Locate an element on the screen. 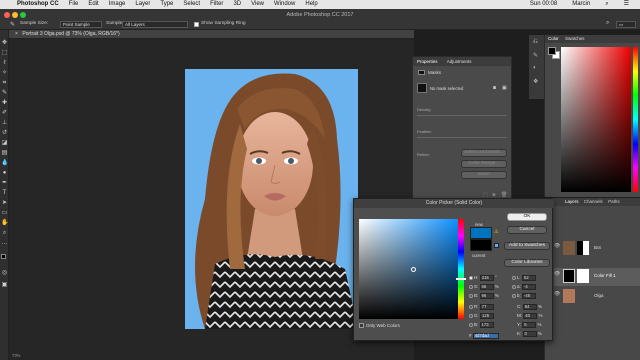  hue-input: 215 is located at coordinates (486, 277).